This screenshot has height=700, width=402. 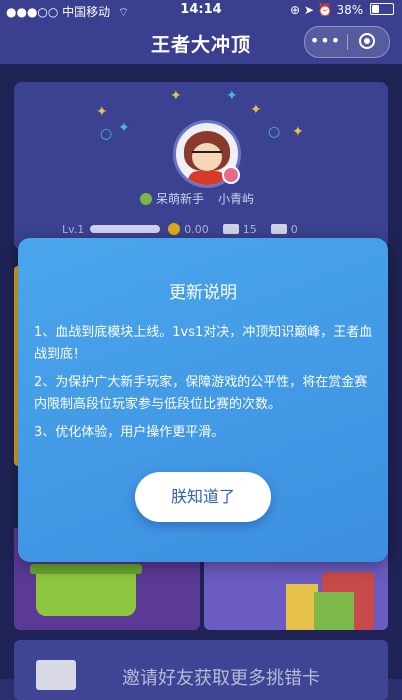 What do you see at coordinates (278, 229) in the screenshot?
I see `error-card-icon` at bounding box center [278, 229].